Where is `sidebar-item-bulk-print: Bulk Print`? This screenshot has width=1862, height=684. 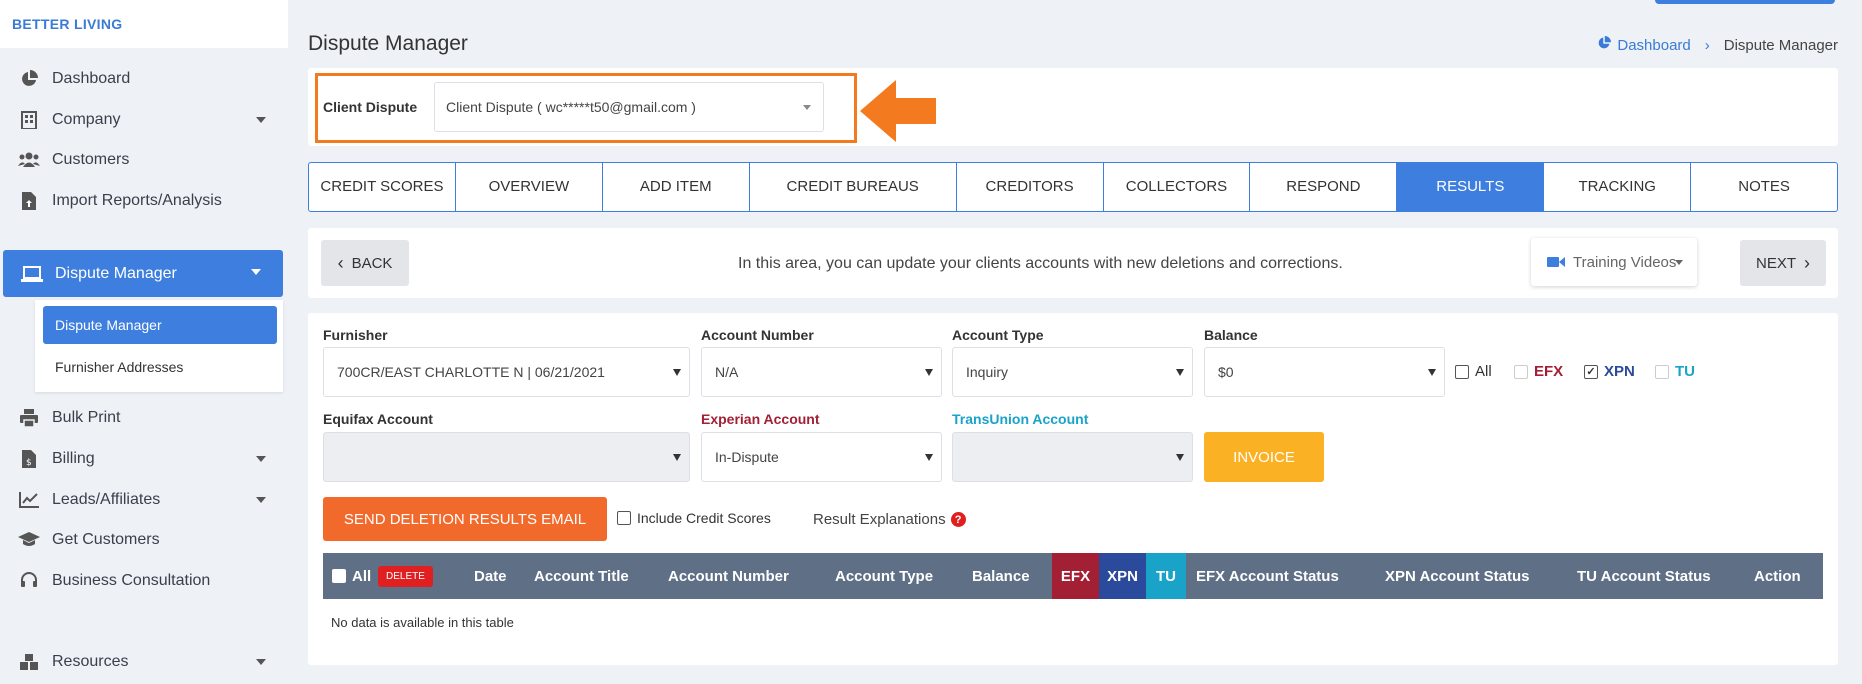 sidebar-item-bulk-print: Bulk Print is located at coordinates (144, 418).